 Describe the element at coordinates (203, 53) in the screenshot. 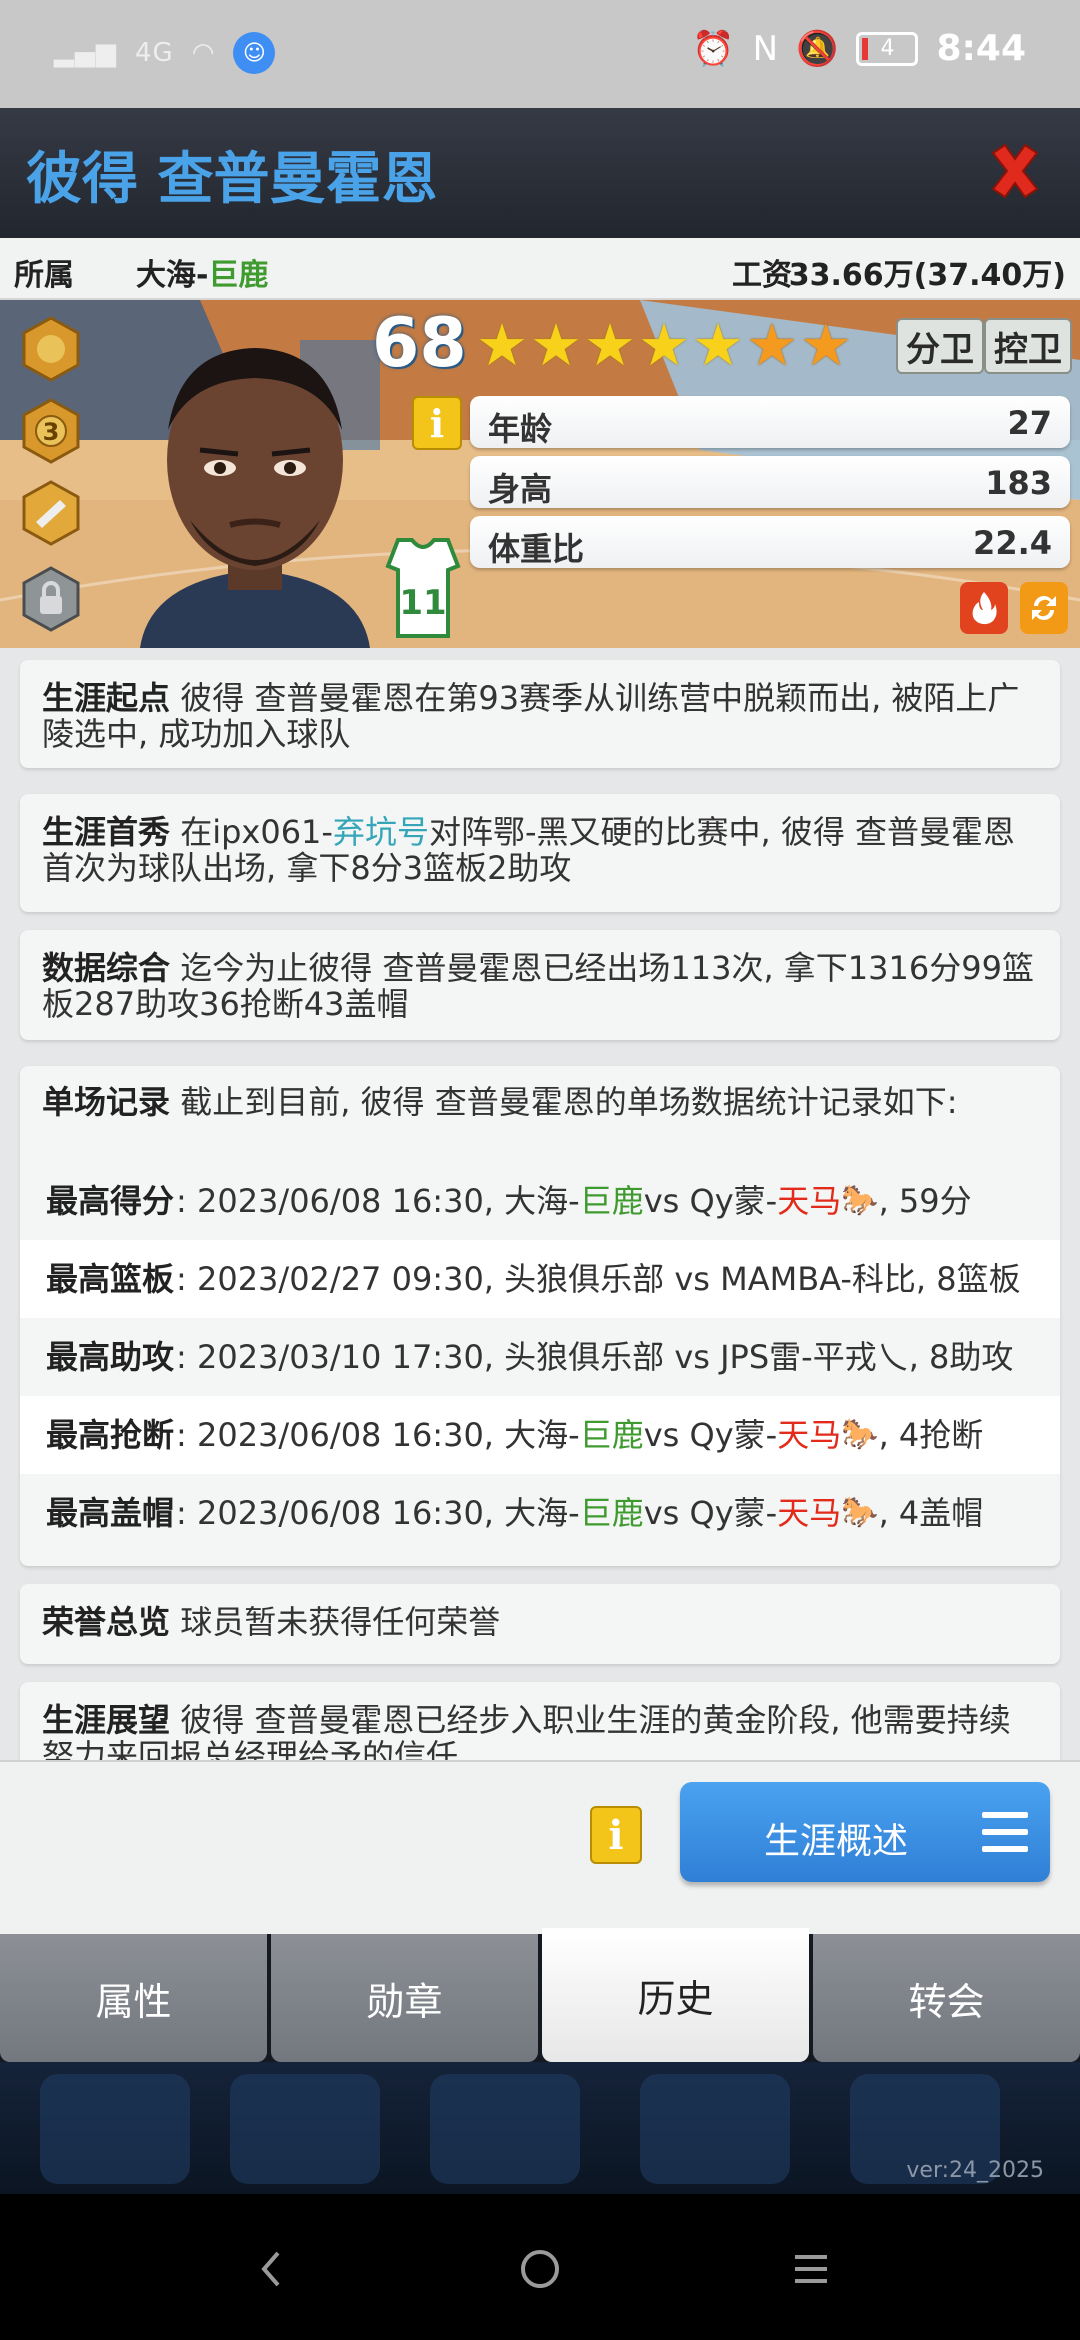

I see `wifi-icon: ◠` at that location.